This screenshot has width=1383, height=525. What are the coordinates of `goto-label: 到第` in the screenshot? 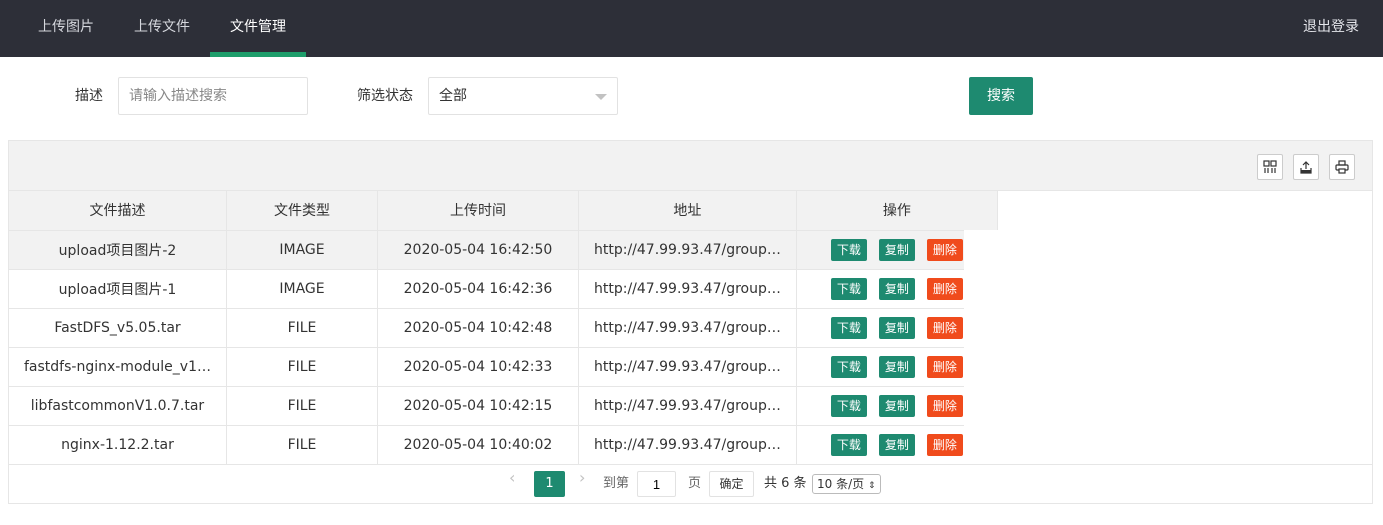 It's located at (616, 483).